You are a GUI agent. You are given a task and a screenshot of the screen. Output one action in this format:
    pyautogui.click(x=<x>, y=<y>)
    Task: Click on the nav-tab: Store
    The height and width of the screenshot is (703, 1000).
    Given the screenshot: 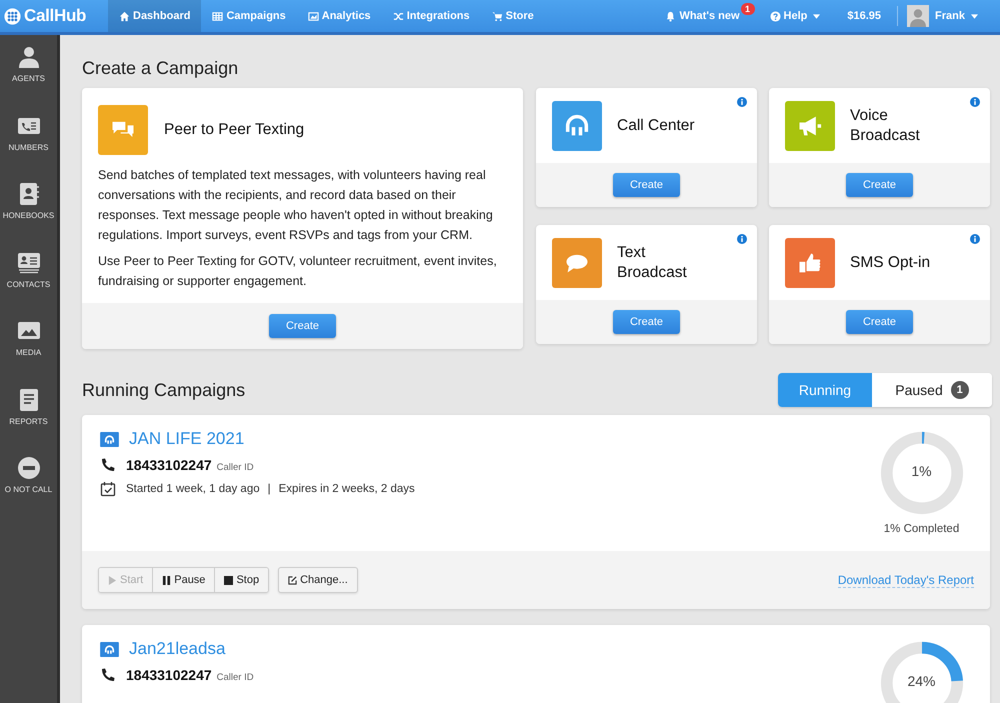 What is the action you would take?
    pyautogui.click(x=512, y=16)
    